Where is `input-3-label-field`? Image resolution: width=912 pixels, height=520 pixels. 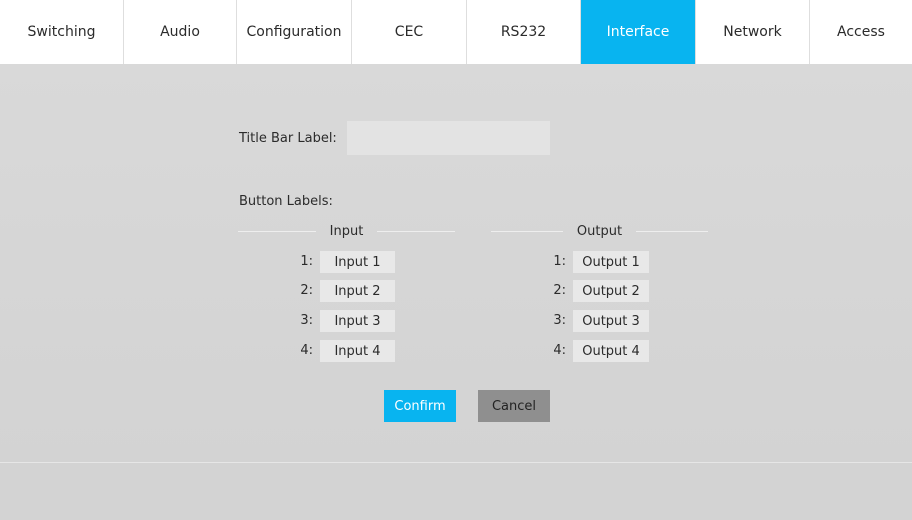
input-3-label-field is located at coordinates (357, 321).